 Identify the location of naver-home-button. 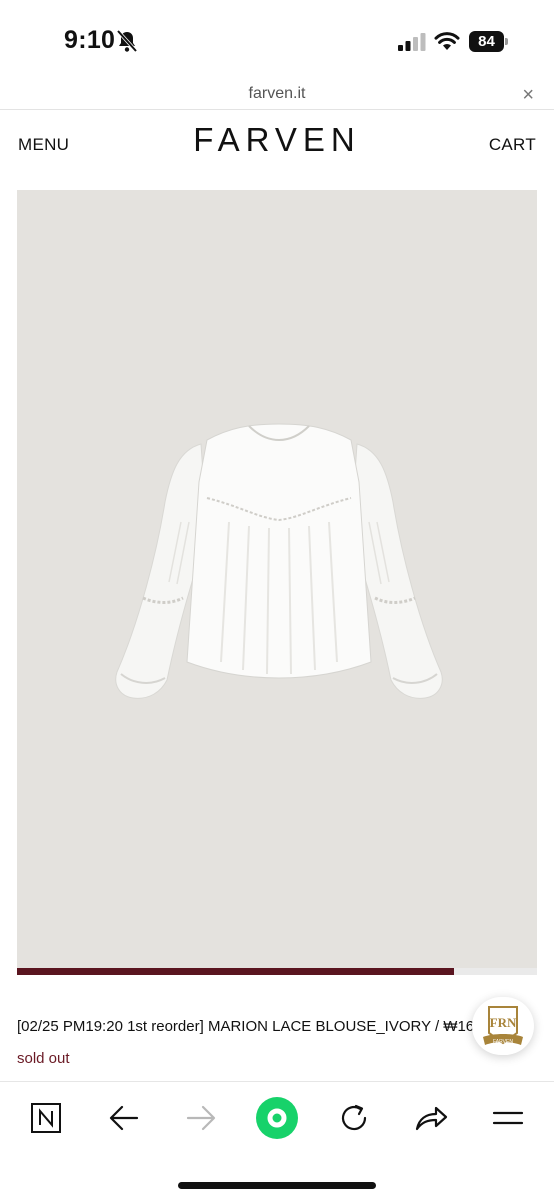
(46, 1118).